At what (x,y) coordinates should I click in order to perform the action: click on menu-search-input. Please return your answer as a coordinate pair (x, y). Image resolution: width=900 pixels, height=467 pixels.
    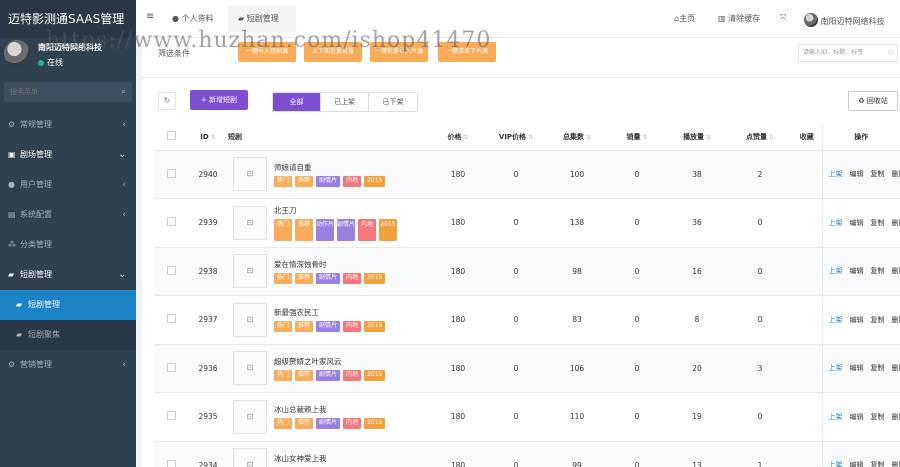
    Looking at the image, I should click on (68, 92).